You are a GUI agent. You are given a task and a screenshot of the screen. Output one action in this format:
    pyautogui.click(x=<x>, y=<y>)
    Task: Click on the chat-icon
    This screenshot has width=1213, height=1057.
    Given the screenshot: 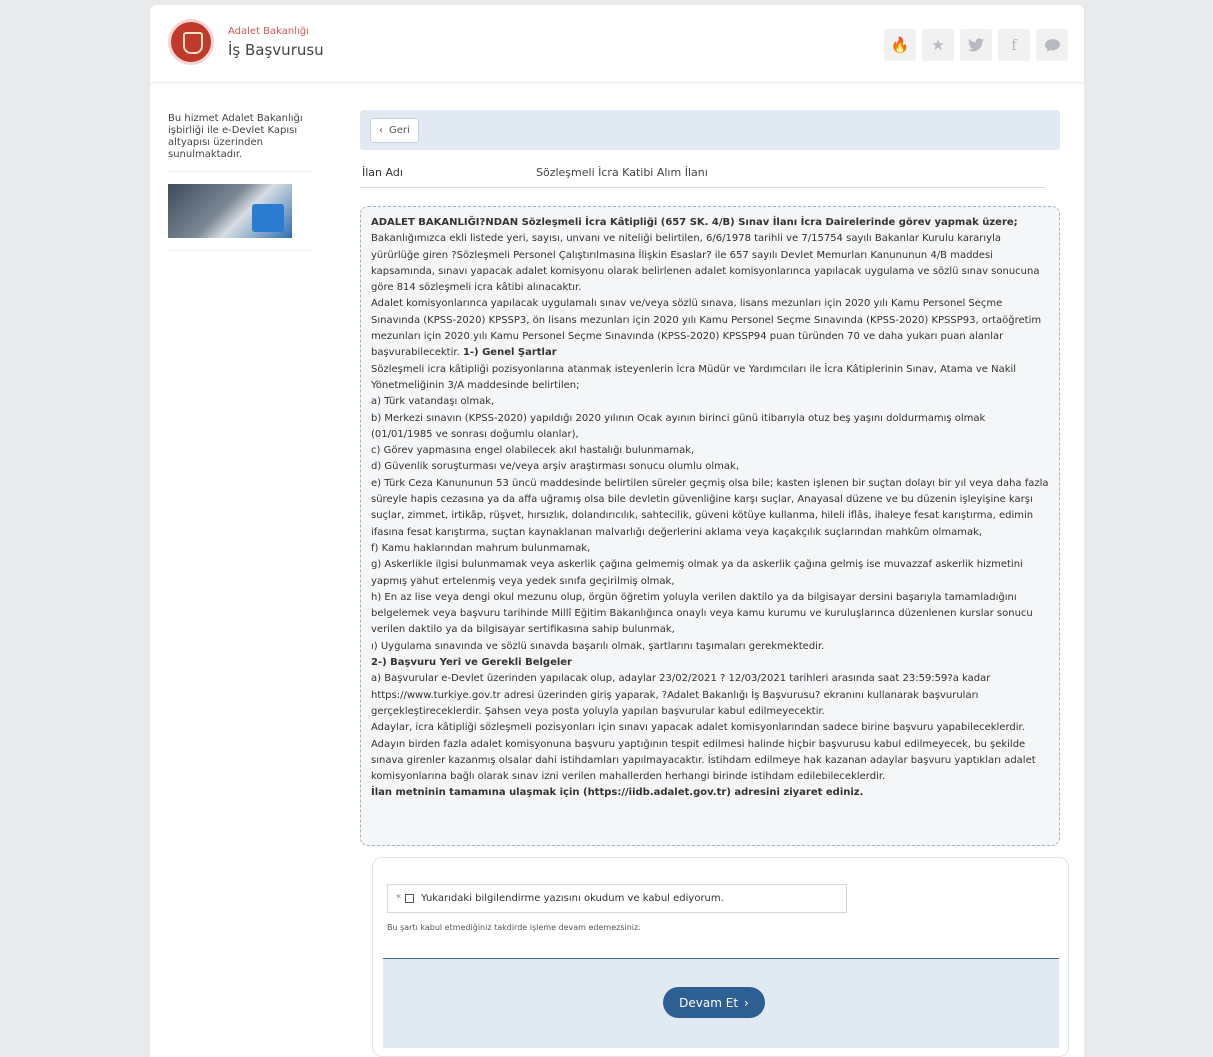 What is the action you would take?
    pyautogui.click(x=1052, y=45)
    